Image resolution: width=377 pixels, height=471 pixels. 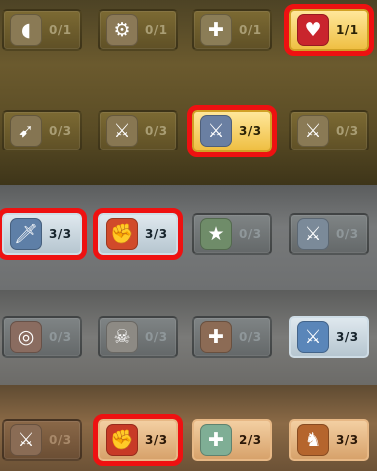 What do you see at coordinates (26, 131) in the screenshot?
I see `blade-icon: ➹` at bounding box center [26, 131].